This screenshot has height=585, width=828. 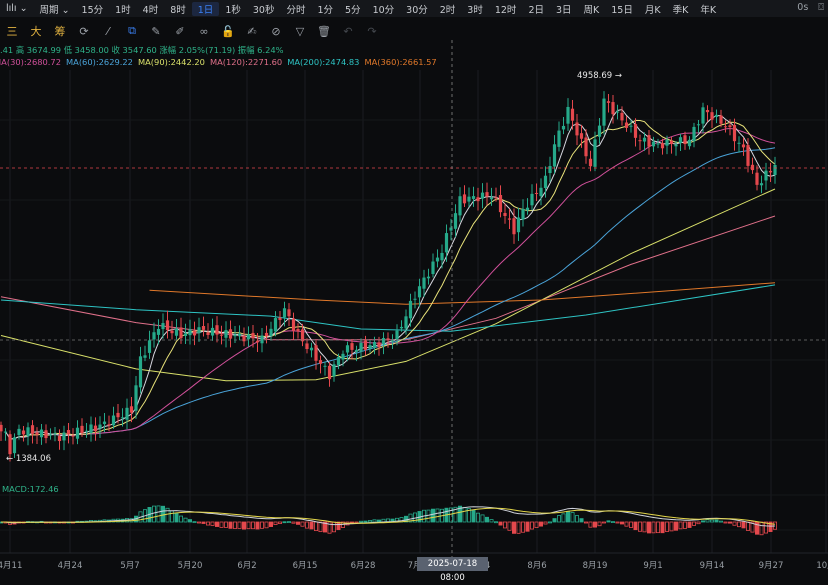 I want to click on x-tick-label: 9月14, so click(x=712, y=566).